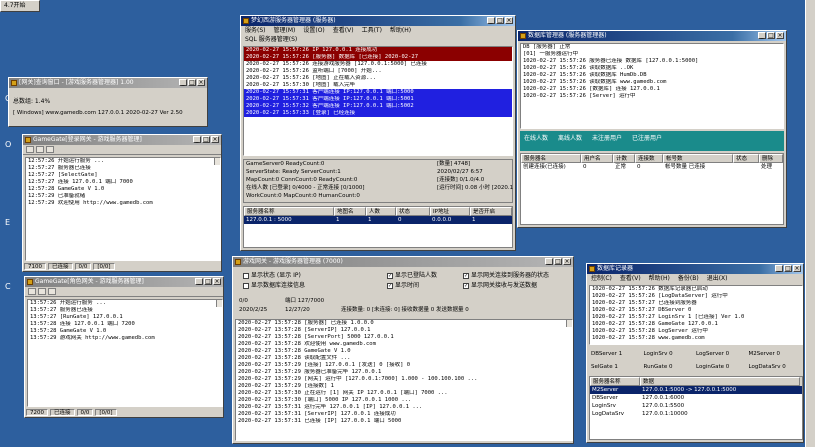  What do you see at coordinates (647, 141) in the screenshot?
I see `tab-registered: 已注册用户` at bounding box center [647, 141].